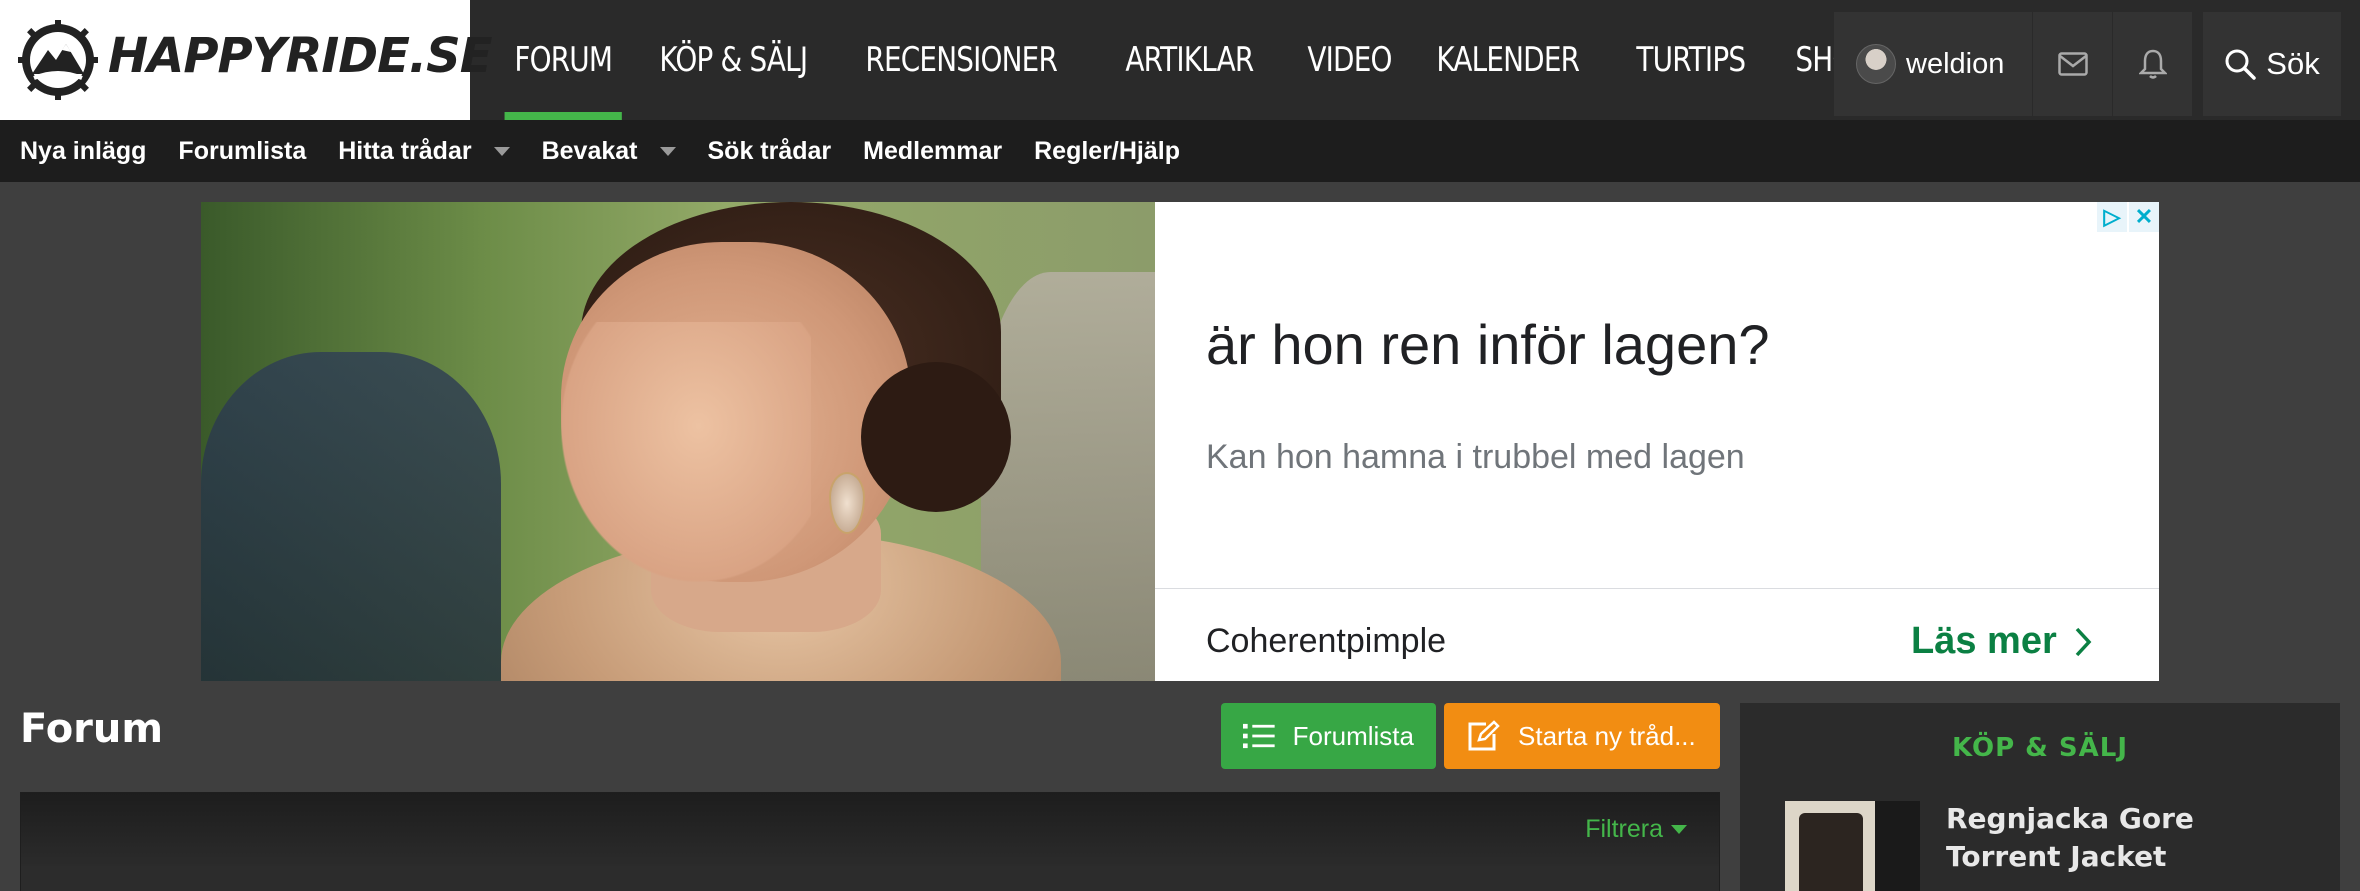 This screenshot has height=891, width=2360. I want to click on nav-video: VIDEO, so click(1349, 60).